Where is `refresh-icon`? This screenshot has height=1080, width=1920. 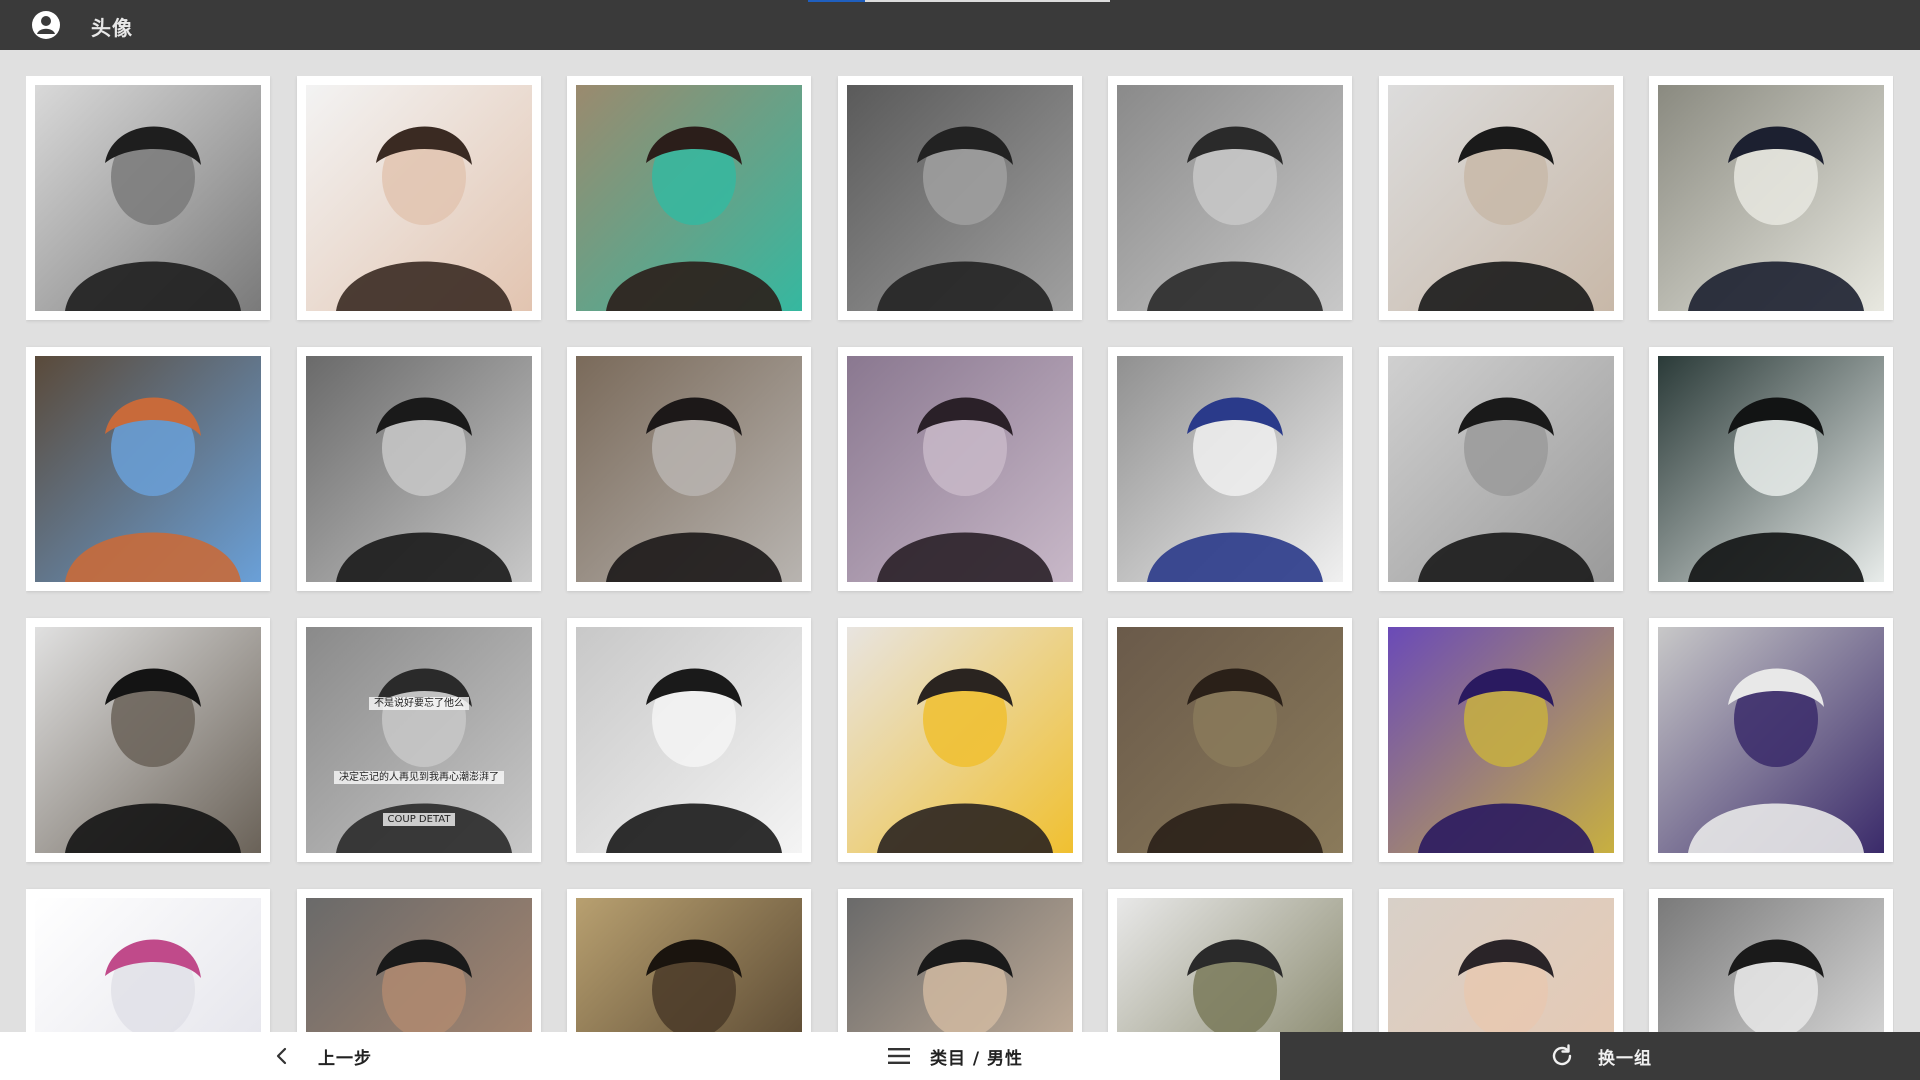
refresh-icon is located at coordinates (1562, 1055).